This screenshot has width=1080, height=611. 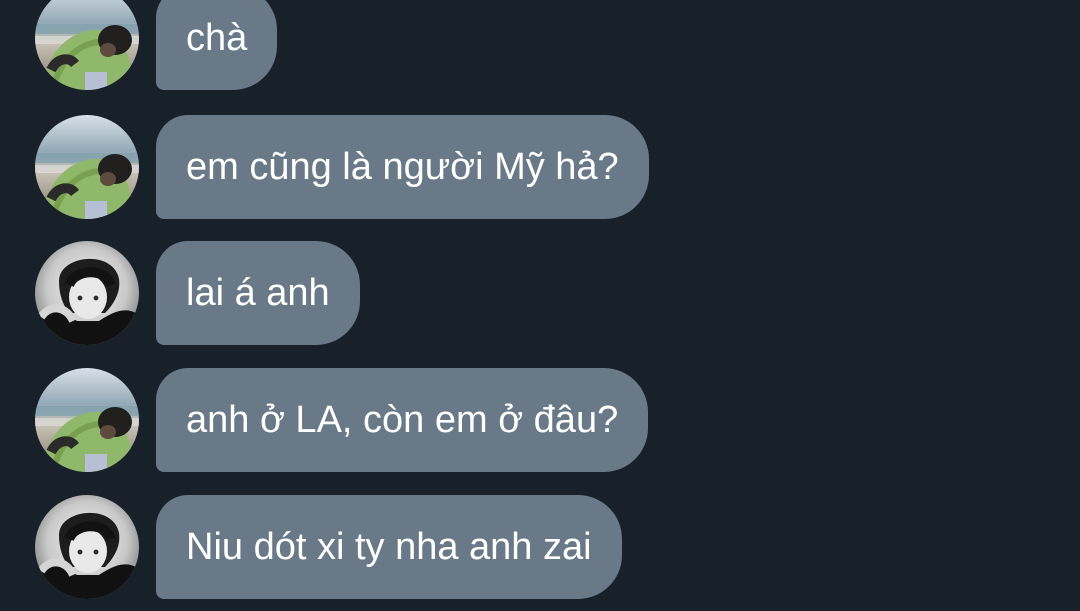 What do you see at coordinates (402, 167) in the screenshot?
I see `message-bubble: em cũng là người Mỹ hả?` at bounding box center [402, 167].